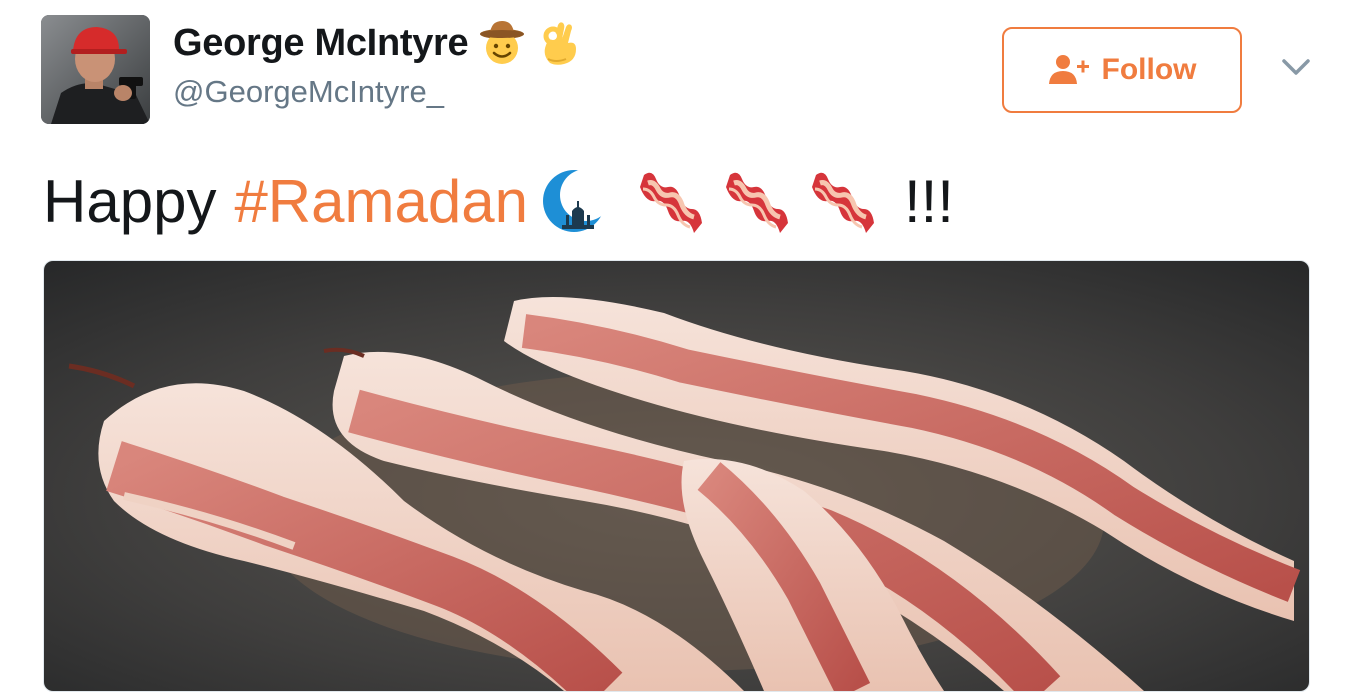 This screenshot has height=692, width=1368. I want to click on cowboy-face-icon, so click(502, 43).